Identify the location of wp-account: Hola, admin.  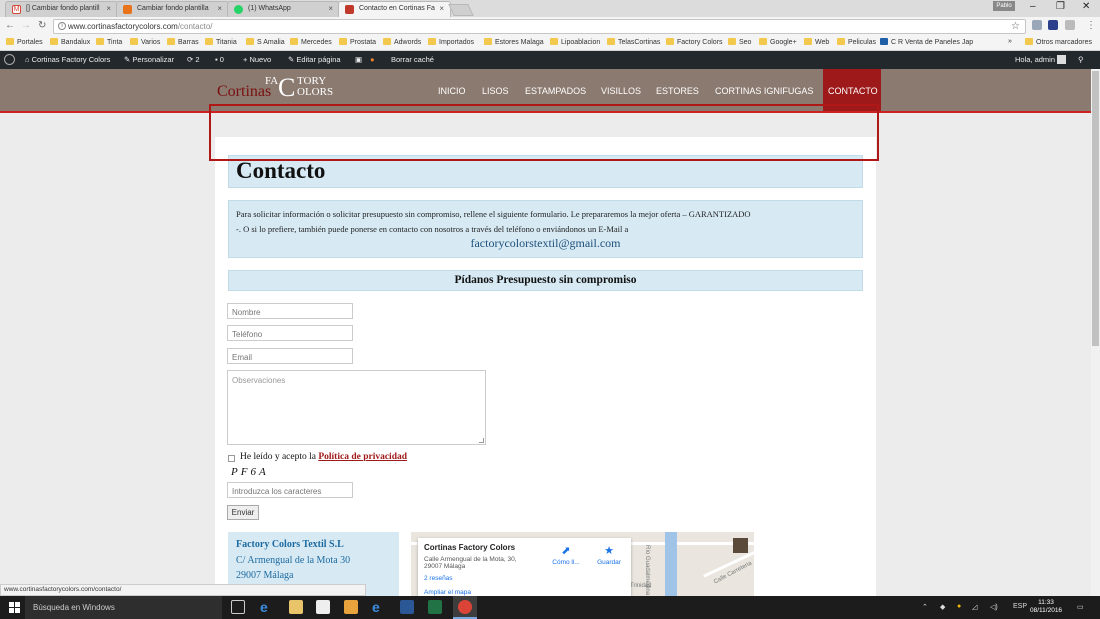
(1041, 59).